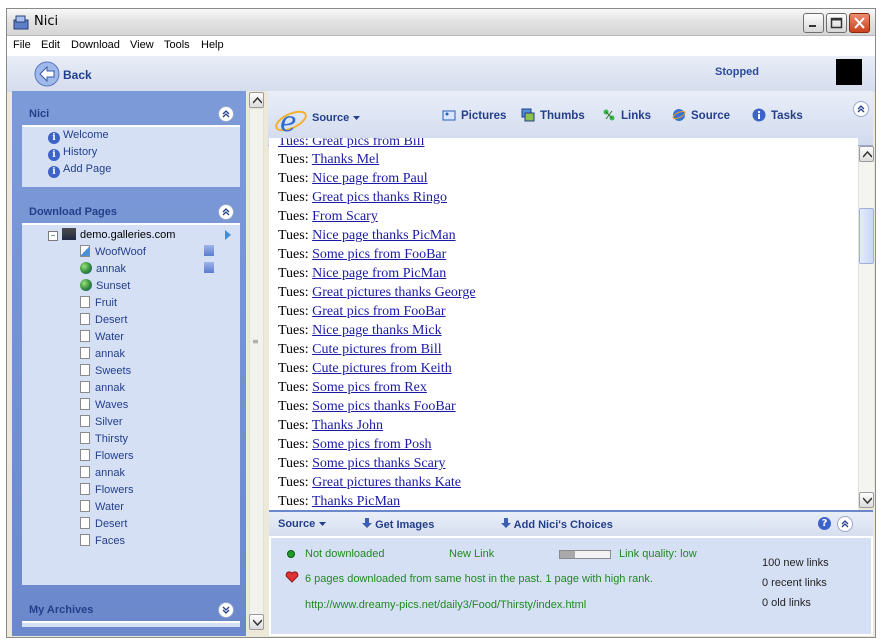 The height and width of the screenshot is (644, 884). I want to click on page-link: Some pics from Rex, so click(369, 387).